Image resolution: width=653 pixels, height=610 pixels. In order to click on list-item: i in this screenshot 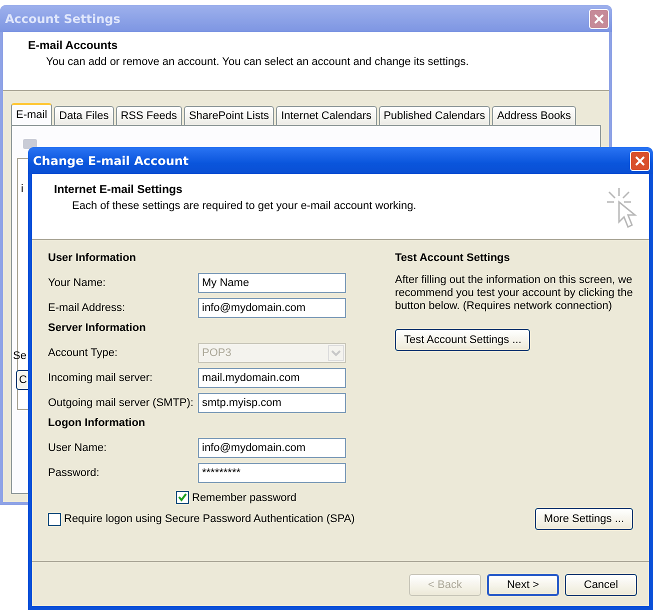, I will do `click(22, 189)`.